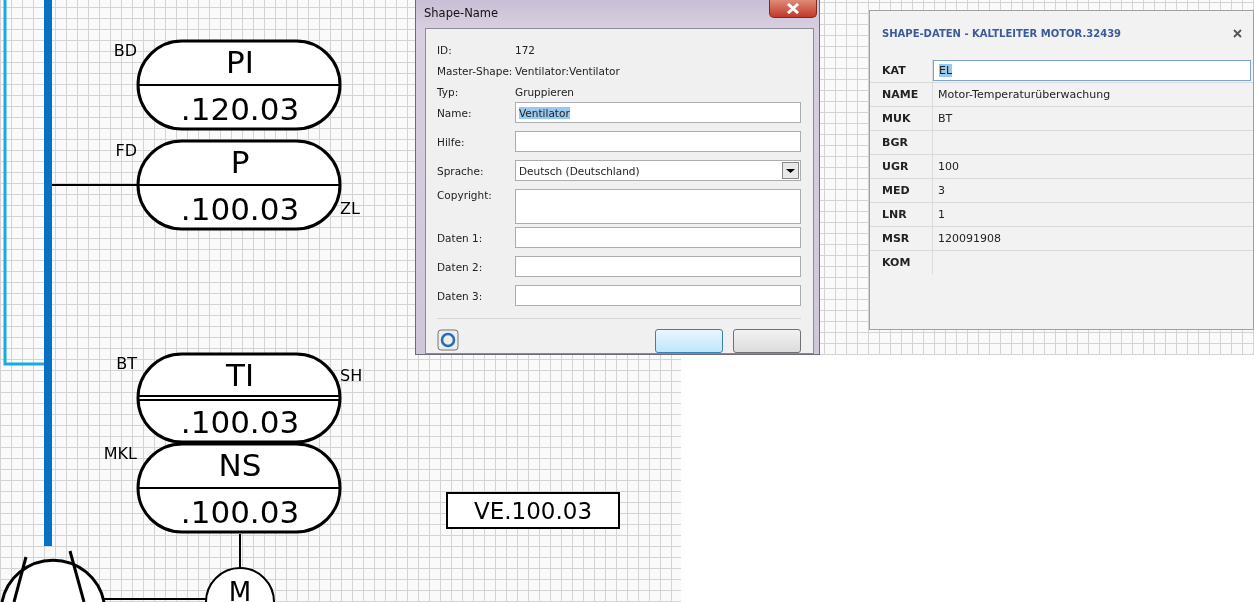 Image resolution: width=1254 pixels, height=602 pixels. Describe the element at coordinates (351, 375) in the screenshot. I see `instrument-label: SH` at that location.